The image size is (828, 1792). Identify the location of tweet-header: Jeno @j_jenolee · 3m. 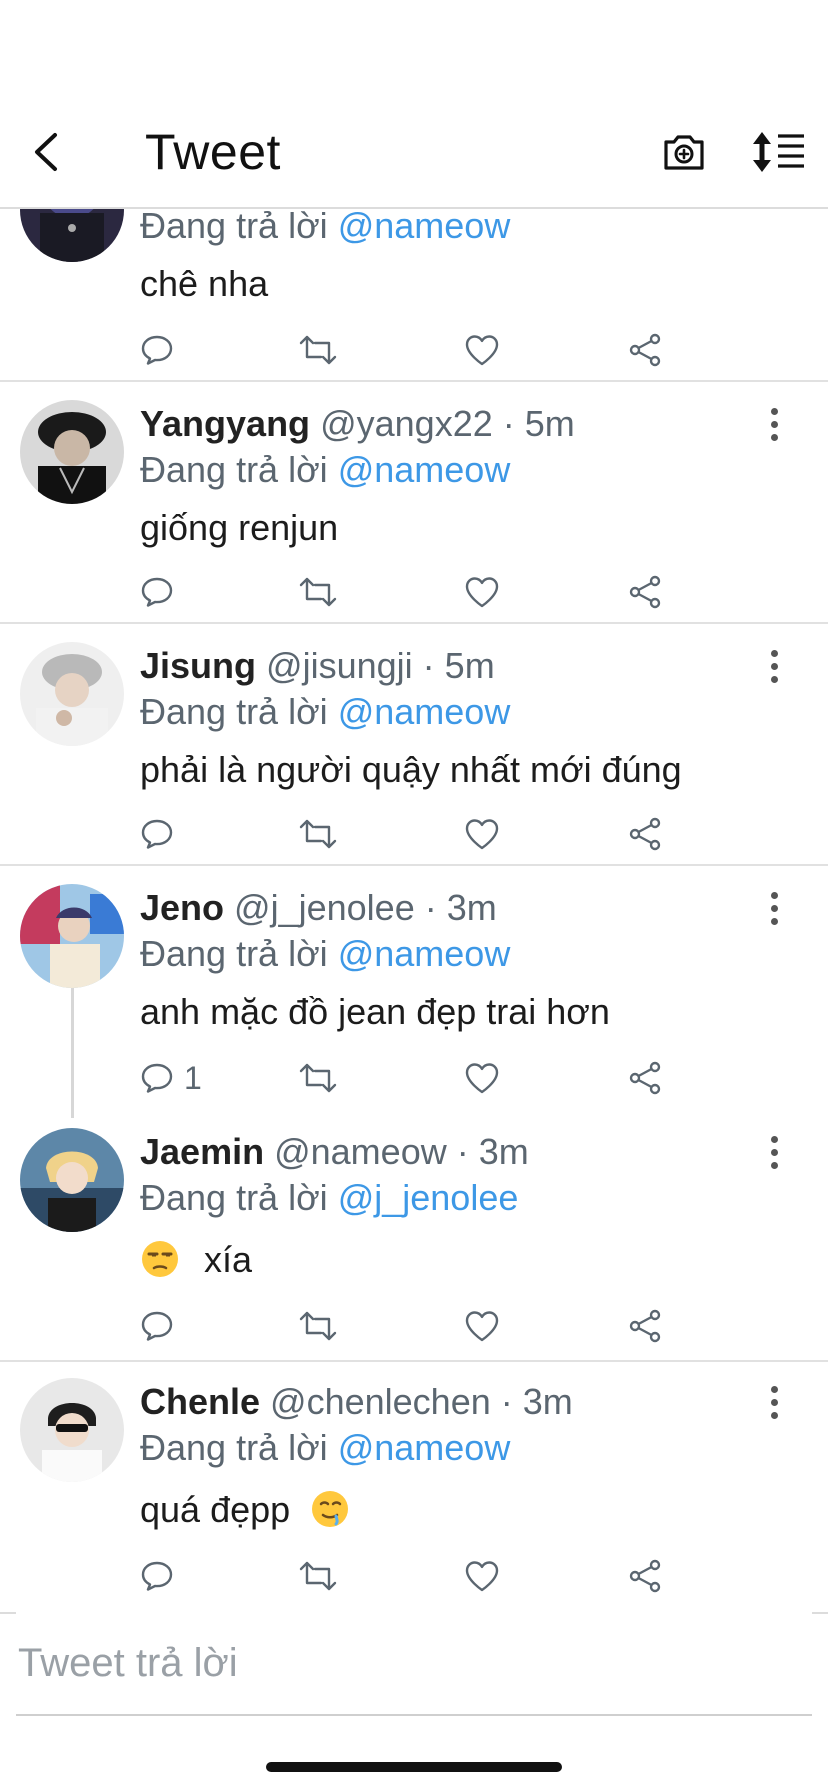
(318, 908).